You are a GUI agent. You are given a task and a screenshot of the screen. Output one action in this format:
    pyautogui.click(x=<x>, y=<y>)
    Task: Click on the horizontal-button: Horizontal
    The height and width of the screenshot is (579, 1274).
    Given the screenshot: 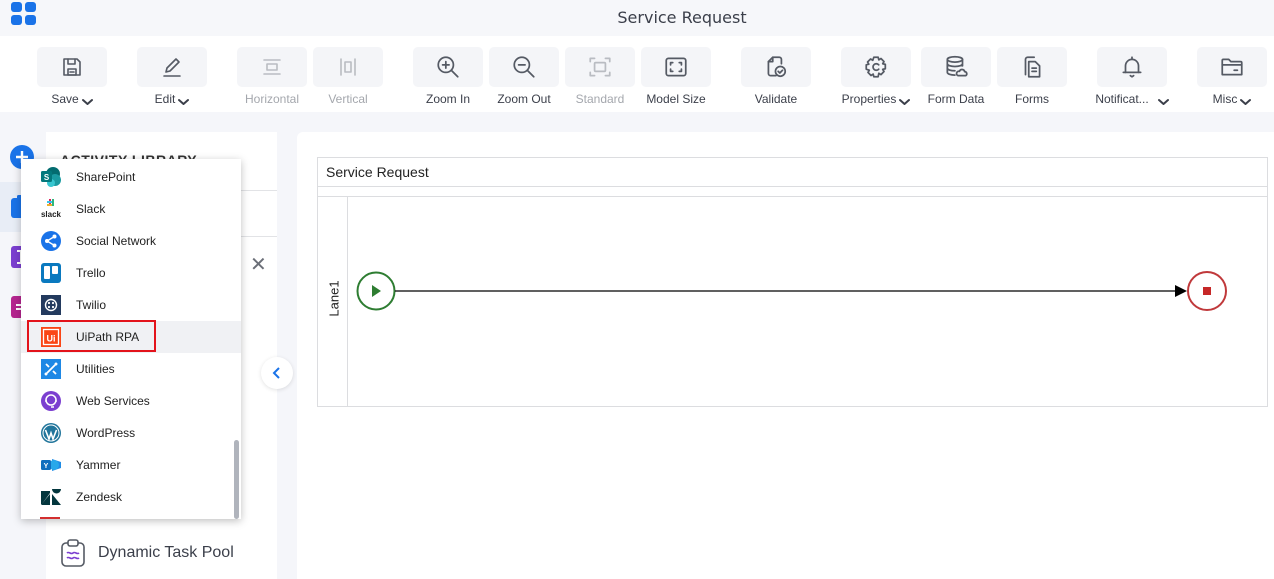 What is the action you would take?
    pyautogui.click(x=272, y=76)
    